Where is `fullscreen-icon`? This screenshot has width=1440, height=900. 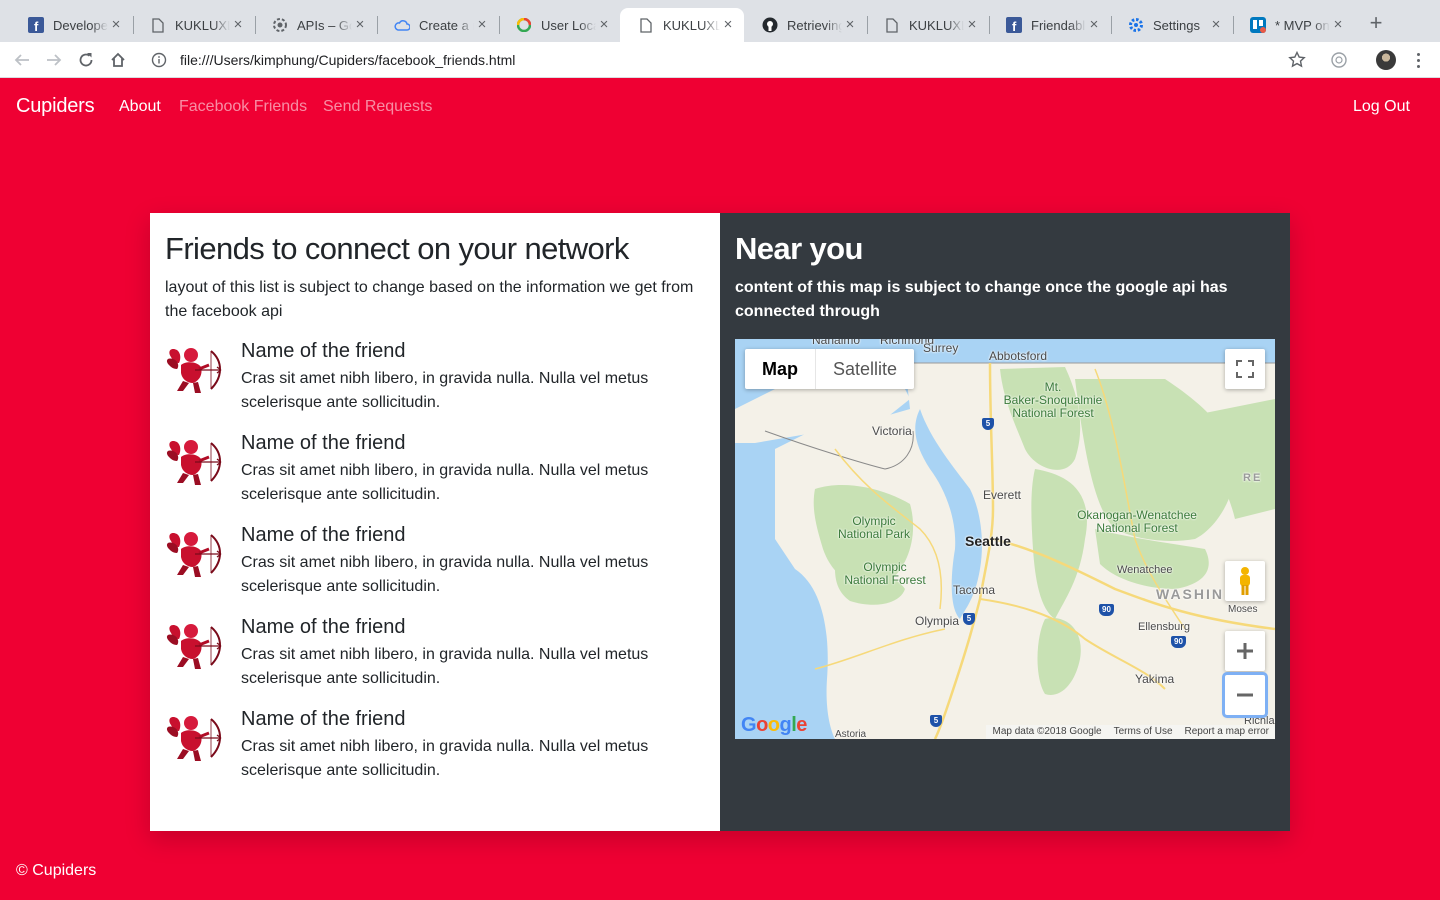
fullscreen-icon is located at coordinates (1245, 369).